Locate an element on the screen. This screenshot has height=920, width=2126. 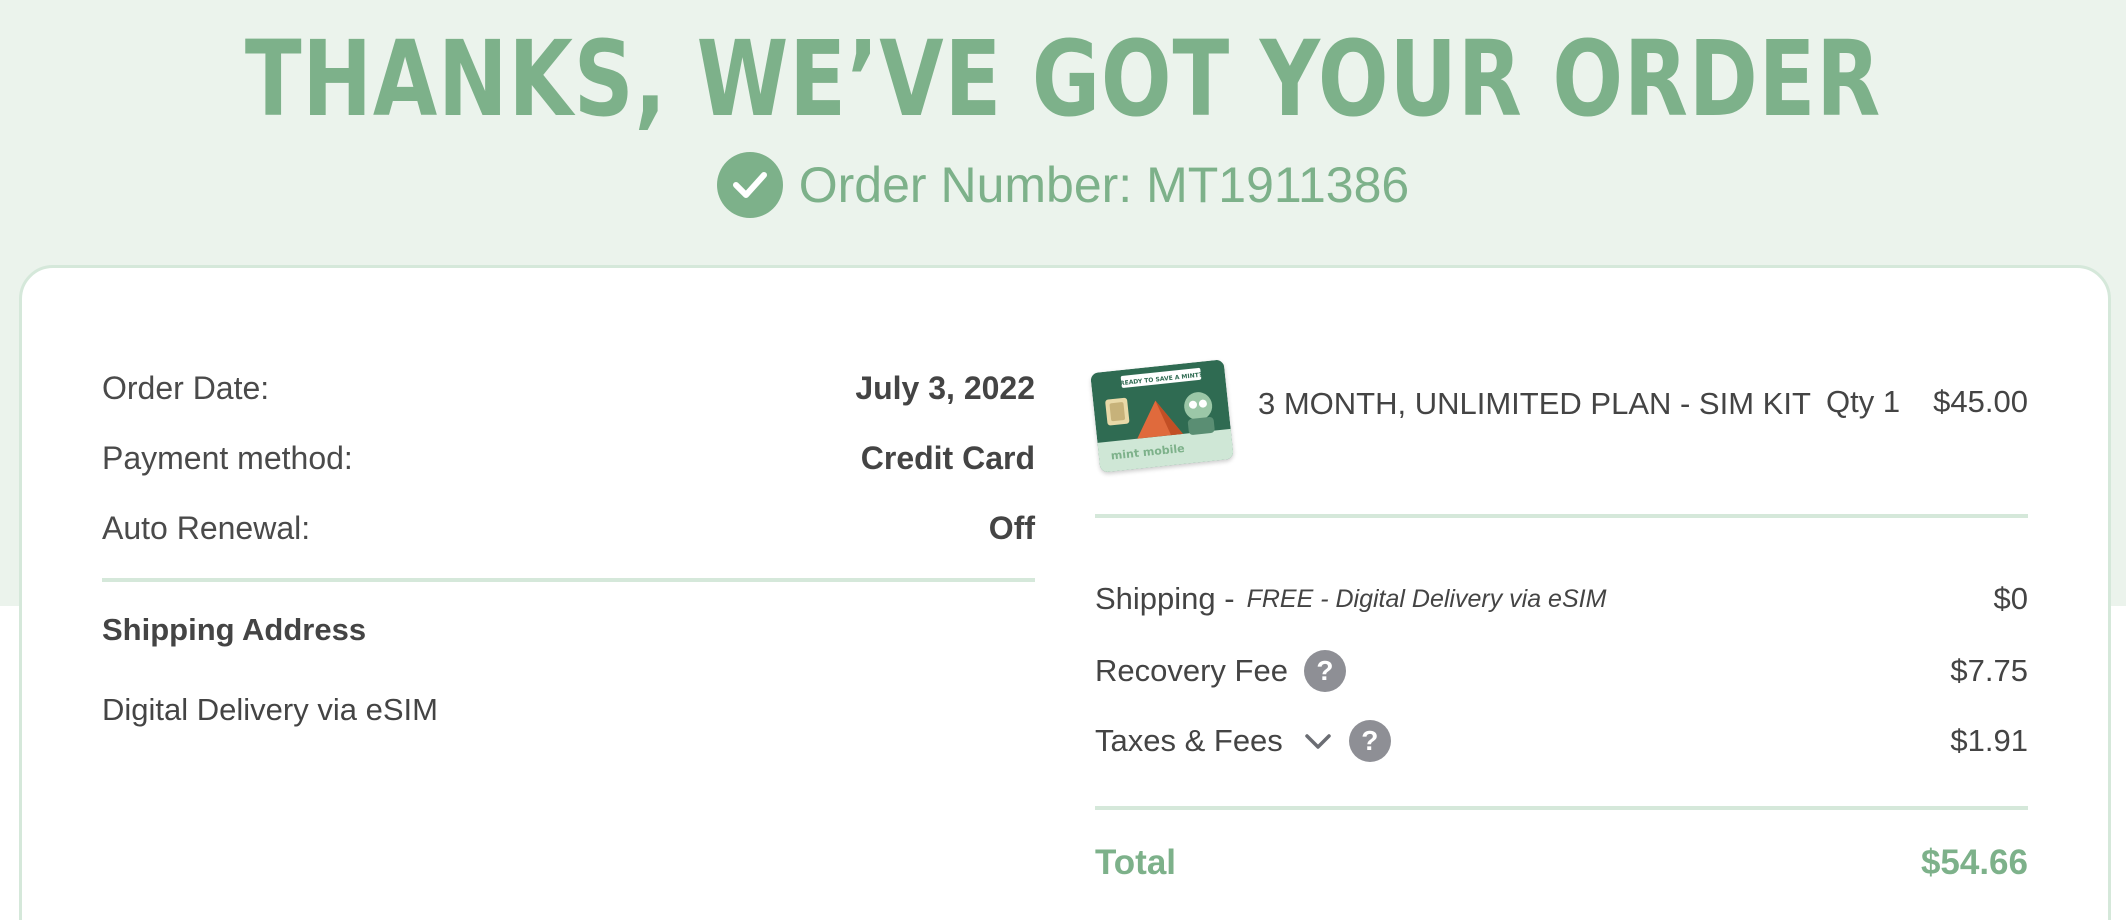
product-qty: Qty 1 is located at coordinates (1863, 401).